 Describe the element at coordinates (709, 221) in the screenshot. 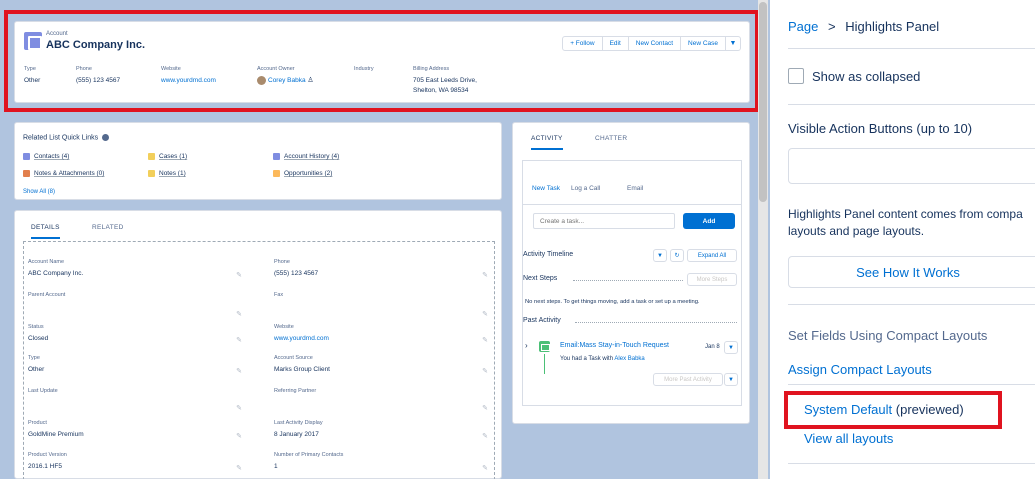

I see `add-task-button: Add` at that location.